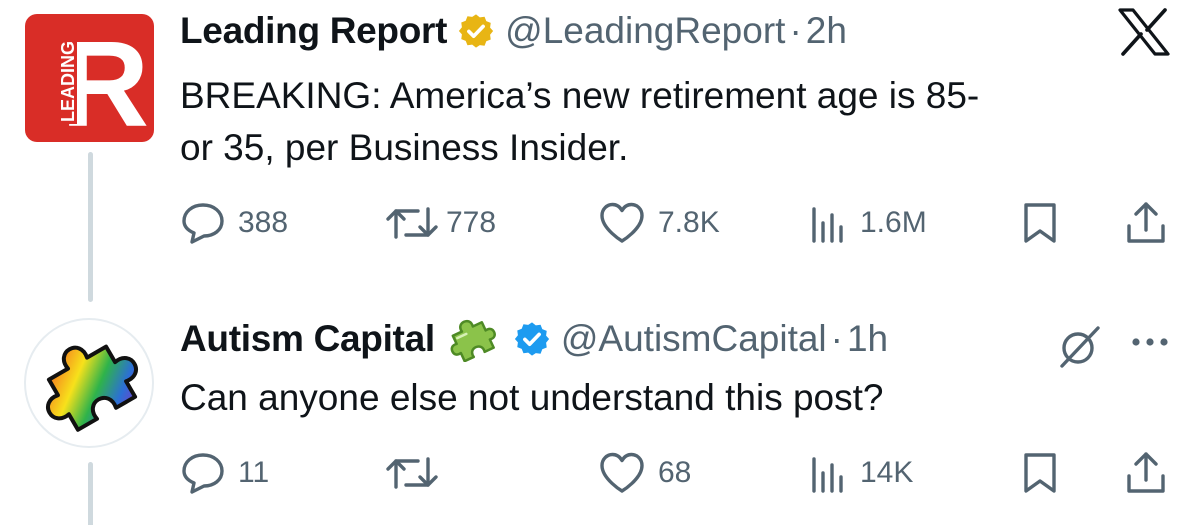 The image size is (1200, 525). What do you see at coordinates (694, 339) in the screenshot?
I see `user-handle: @AutismCapital` at bounding box center [694, 339].